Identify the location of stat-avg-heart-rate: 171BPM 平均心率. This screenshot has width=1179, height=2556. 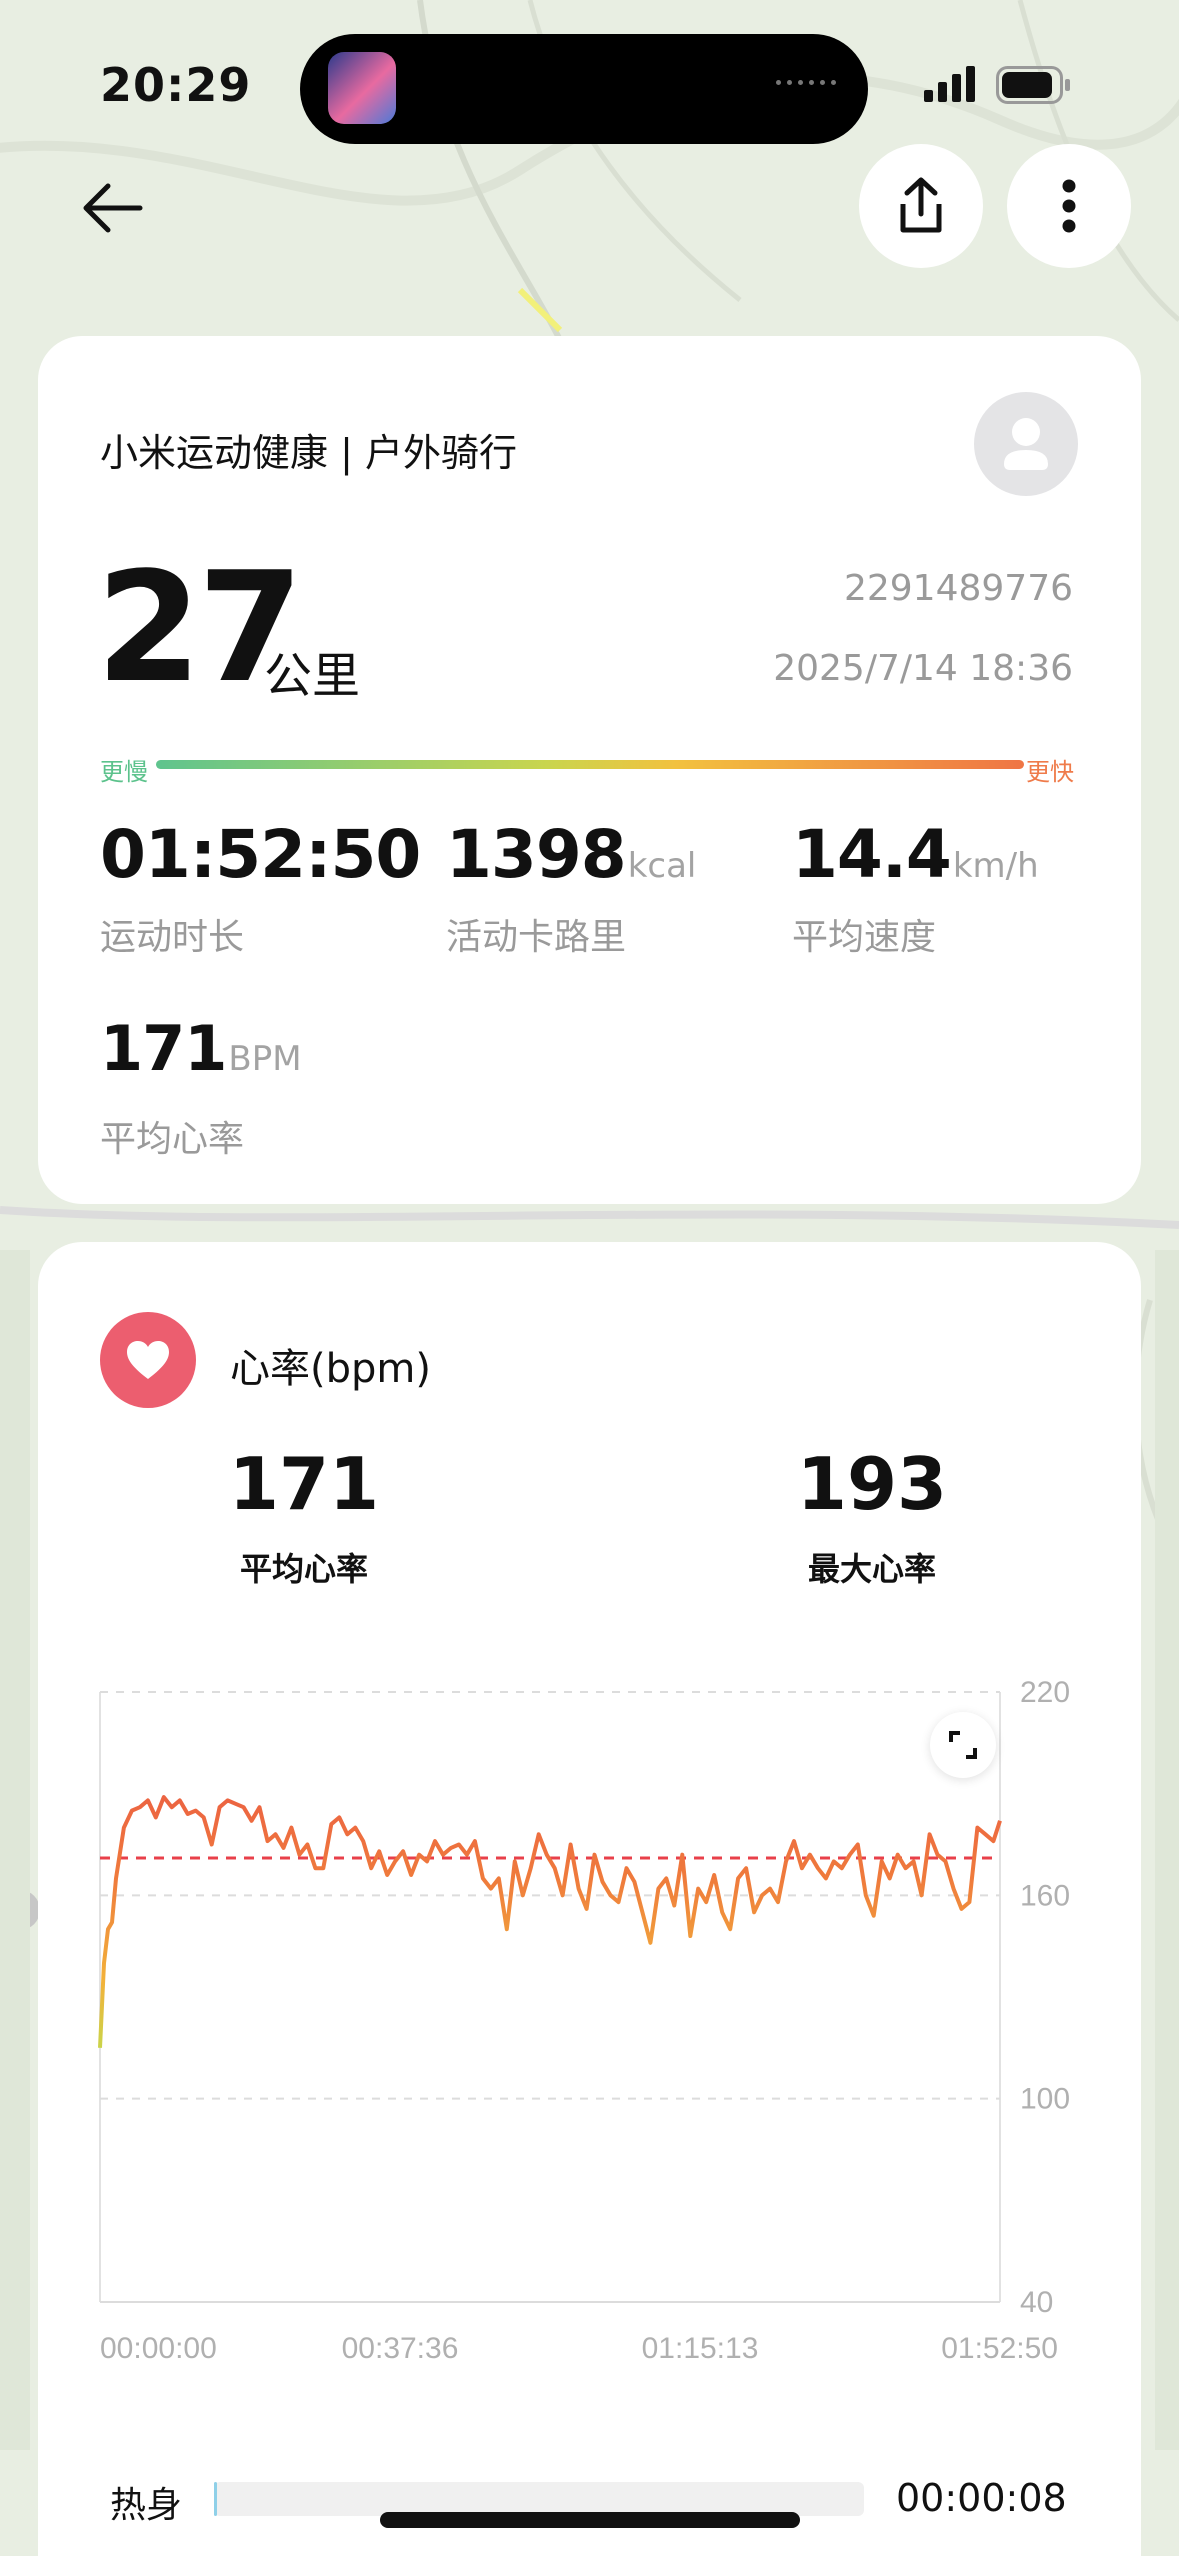
(201, 1086).